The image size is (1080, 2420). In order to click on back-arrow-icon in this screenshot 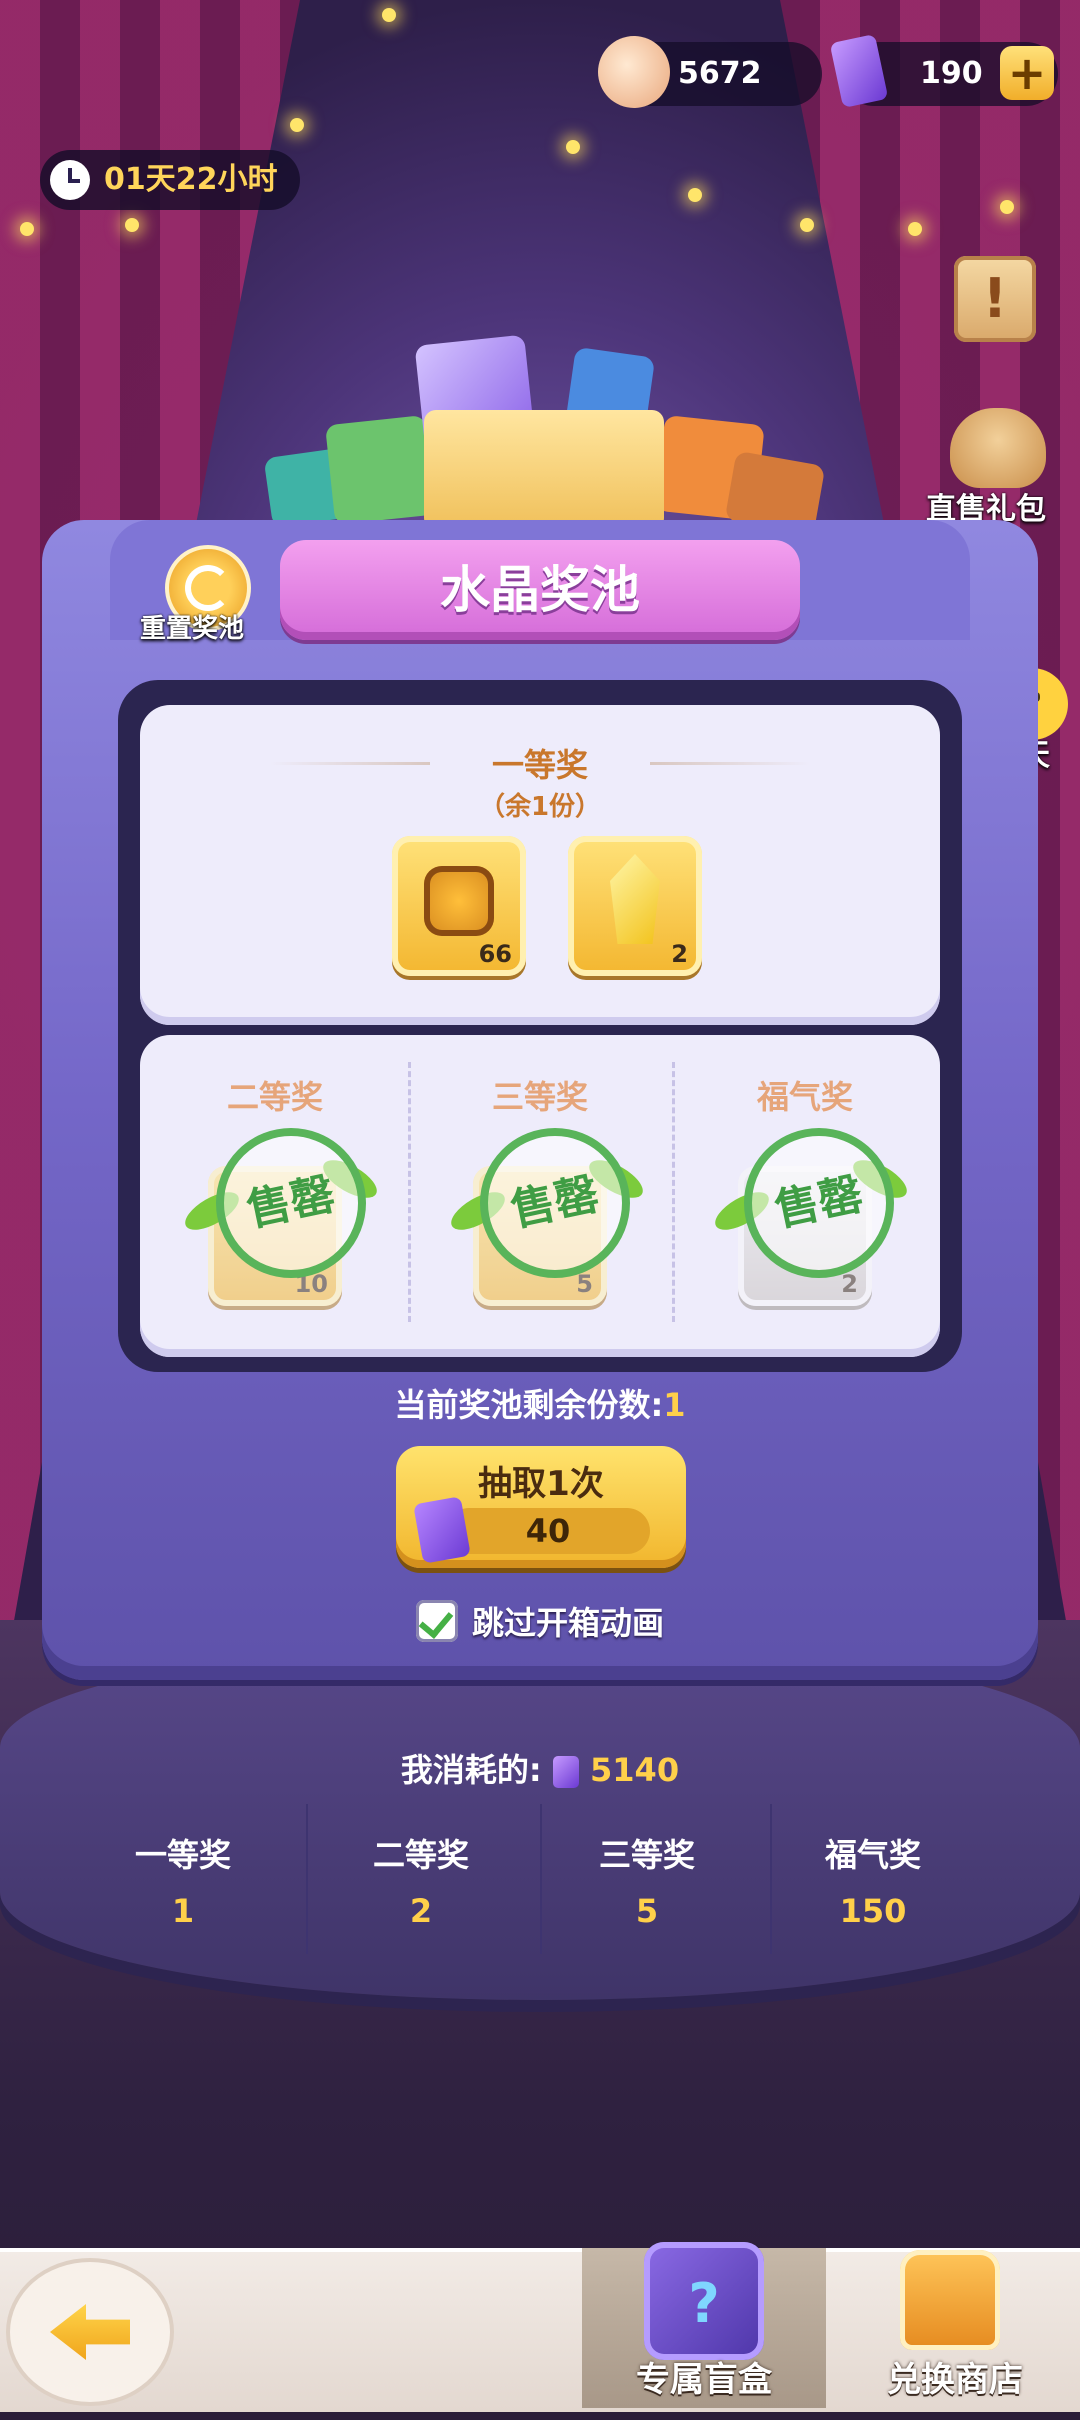, I will do `click(90, 2332)`.